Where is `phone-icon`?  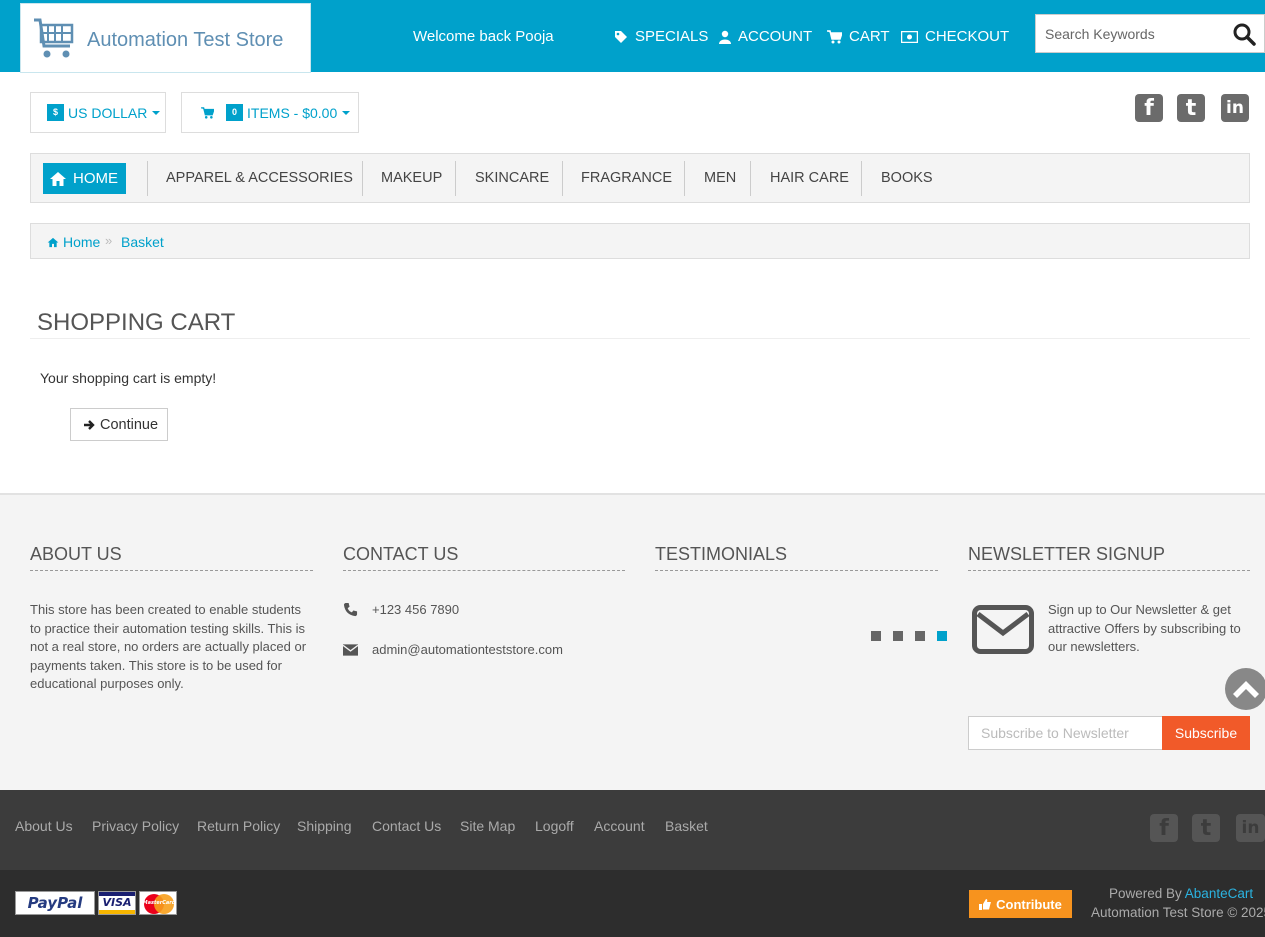 phone-icon is located at coordinates (350, 609).